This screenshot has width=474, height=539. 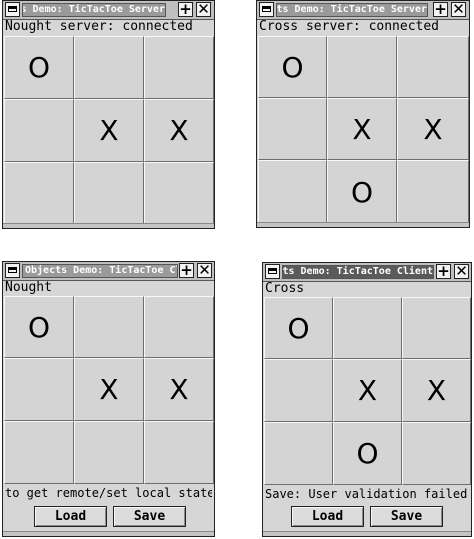 What do you see at coordinates (285, 289) in the screenshot?
I see `player-label: Cross` at bounding box center [285, 289].